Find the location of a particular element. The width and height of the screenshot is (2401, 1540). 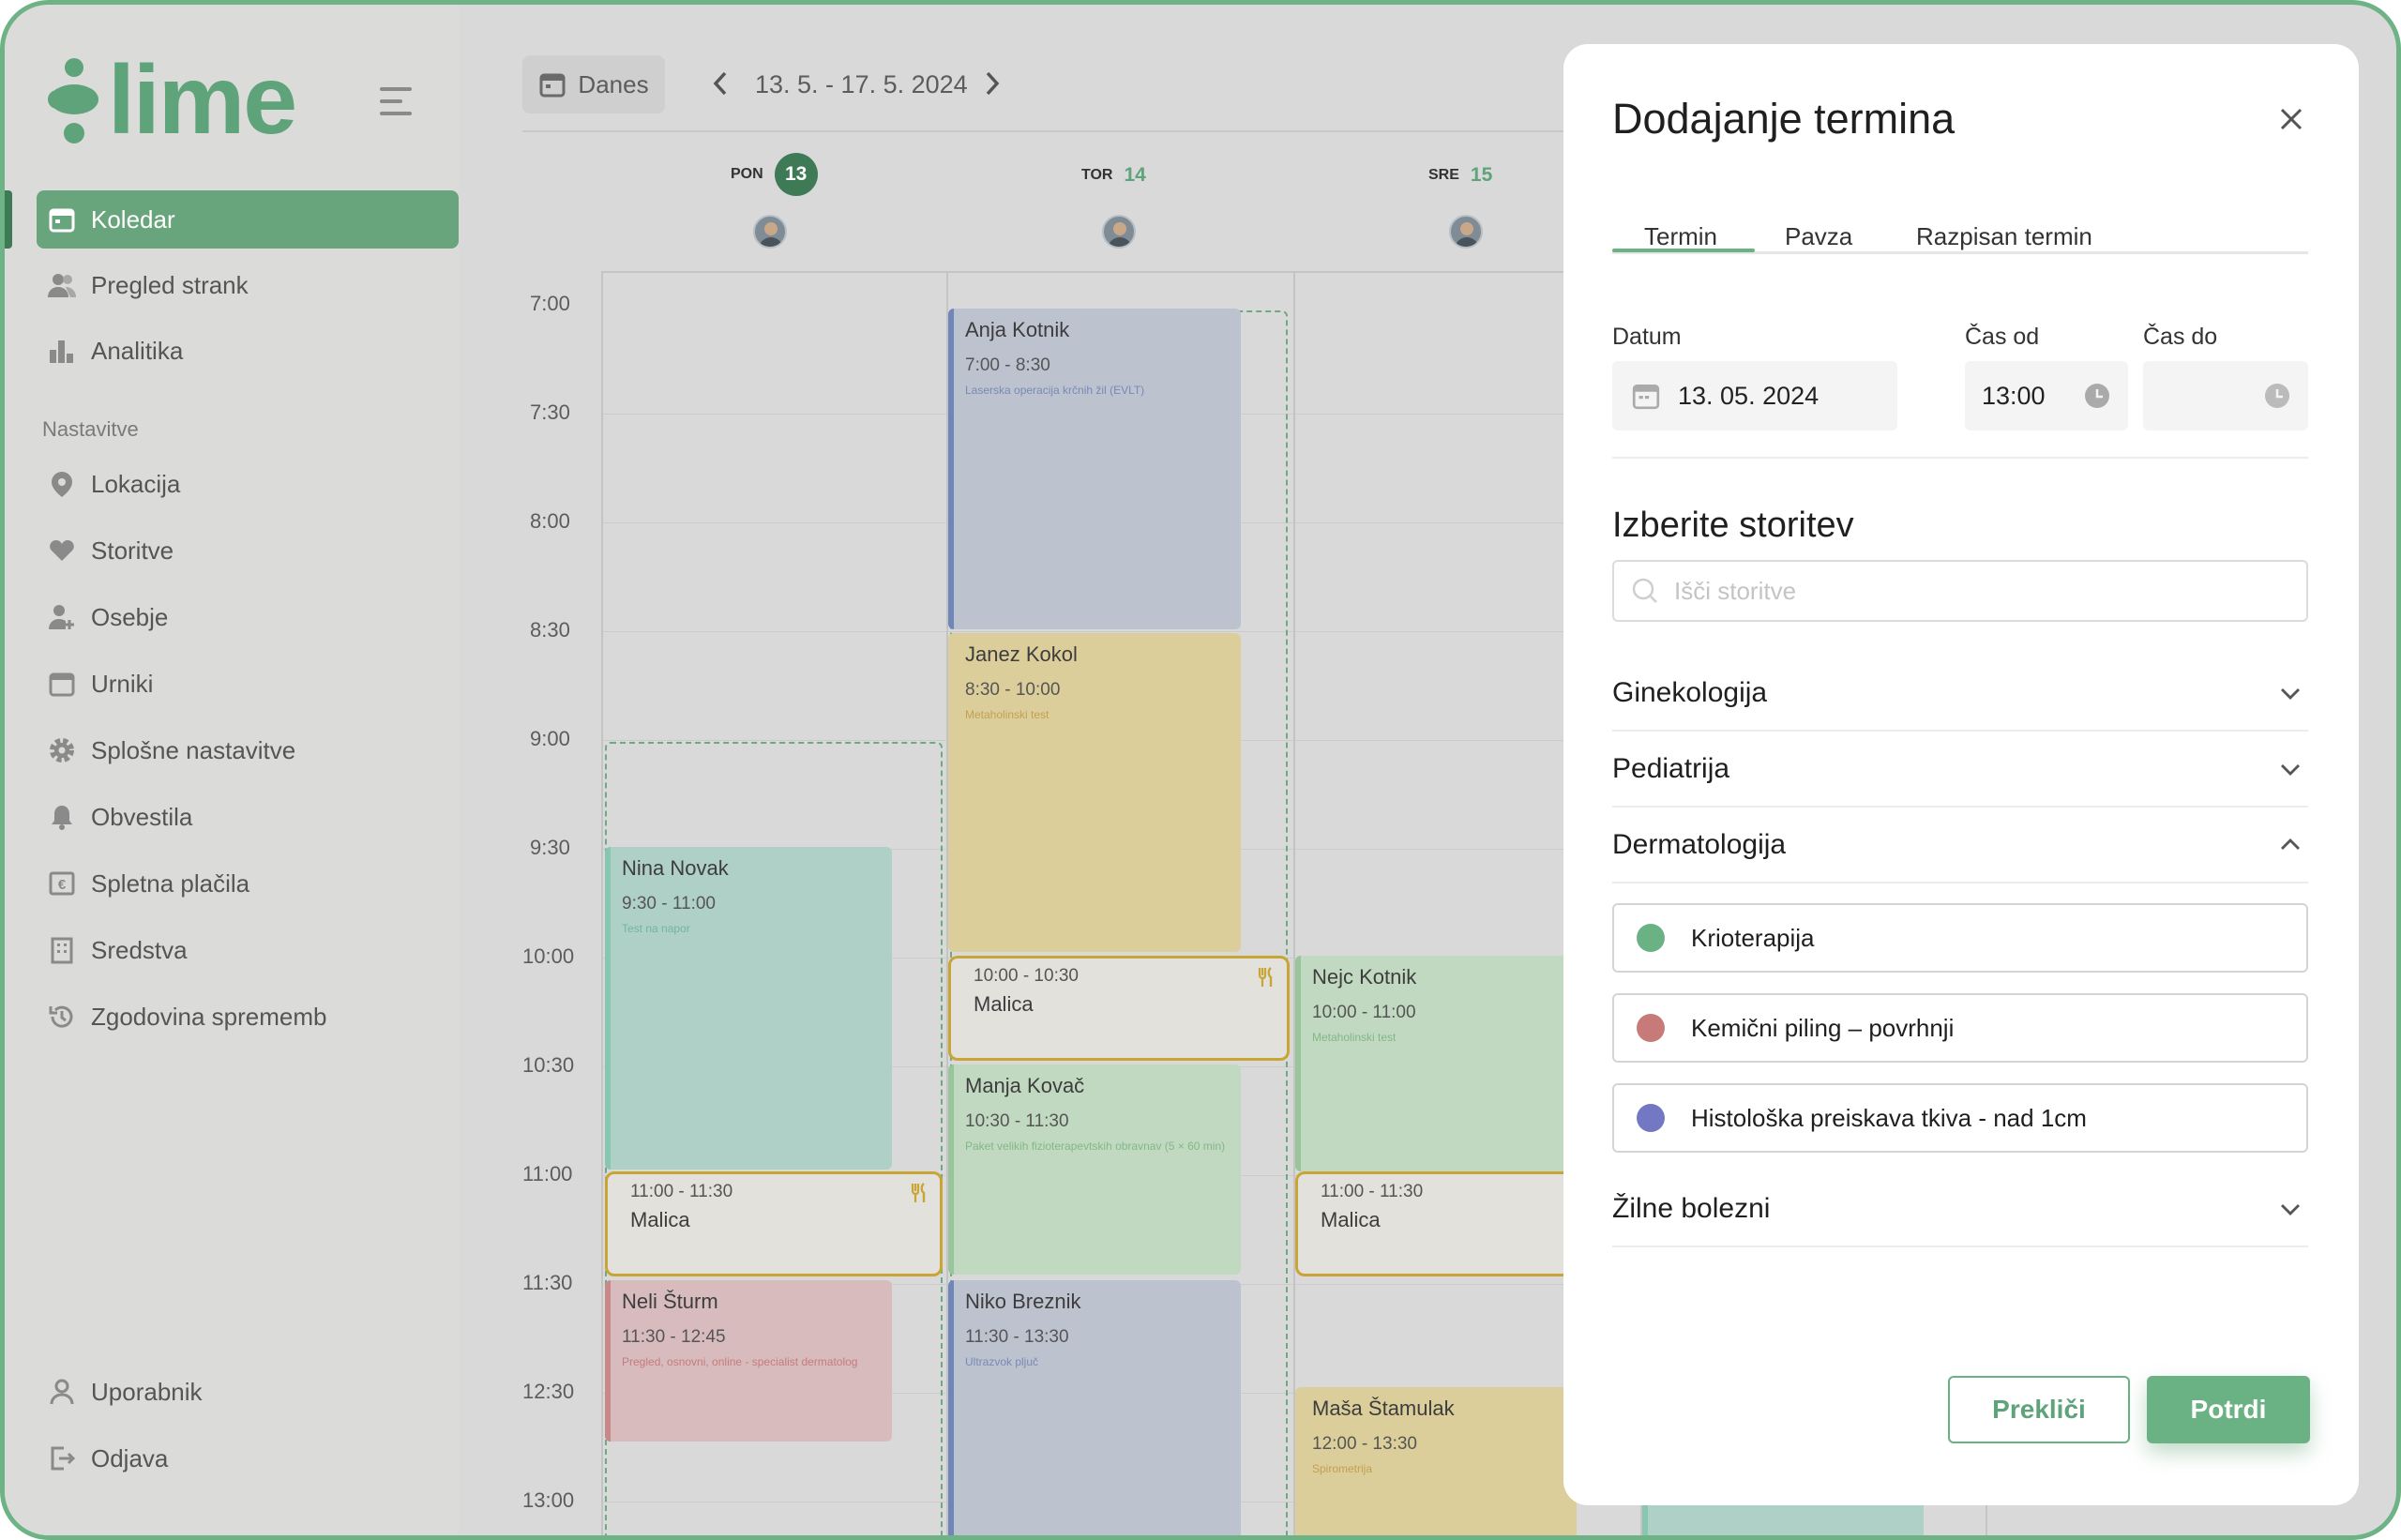

service-search is located at coordinates (1960, 591).